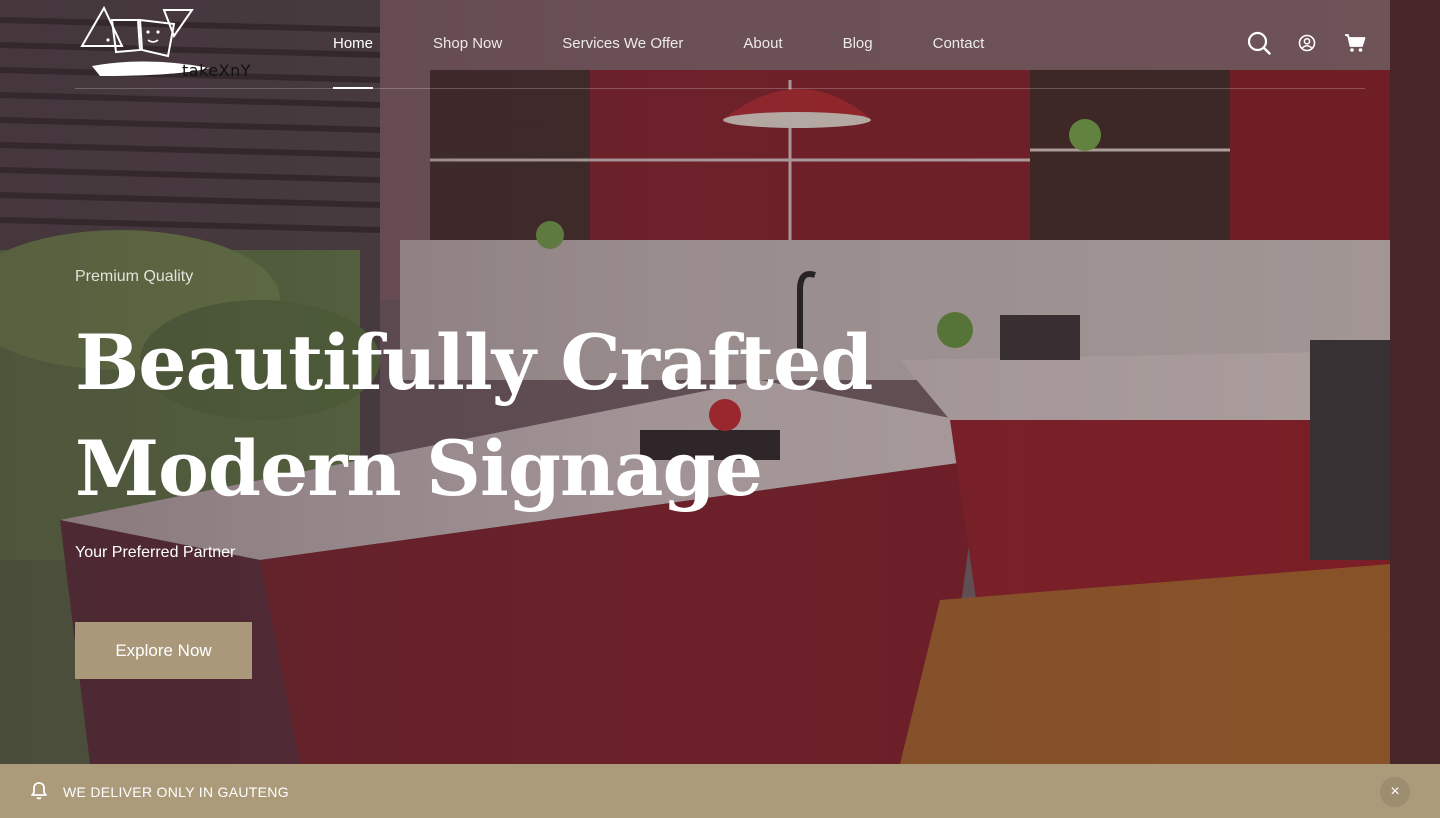 Image resolution: width=1440 pixels, height=818 pixels. What do you see at coordinates (164, 42) in the screenshot?
I see `brand-logo: takeXnY` at bounding box center [164, 42].